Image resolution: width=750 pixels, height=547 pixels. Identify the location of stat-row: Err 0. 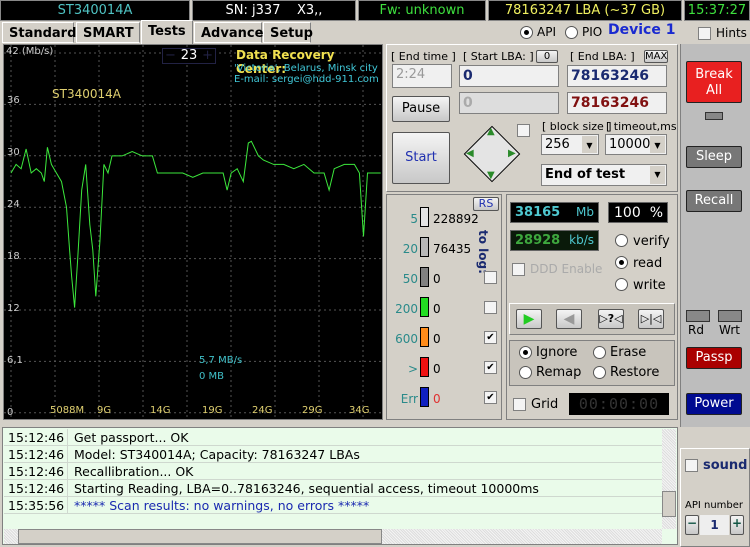
(445, 399).